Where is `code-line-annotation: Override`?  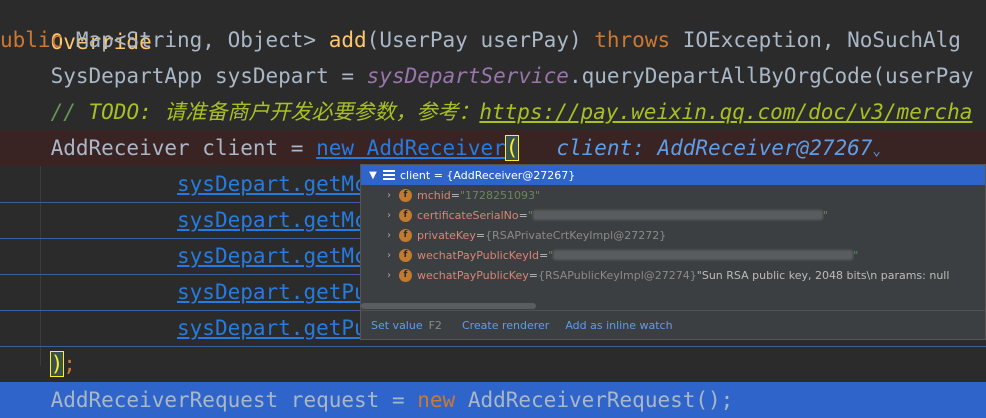
code-line-annotation: Override is located at coordinates (493, 27).